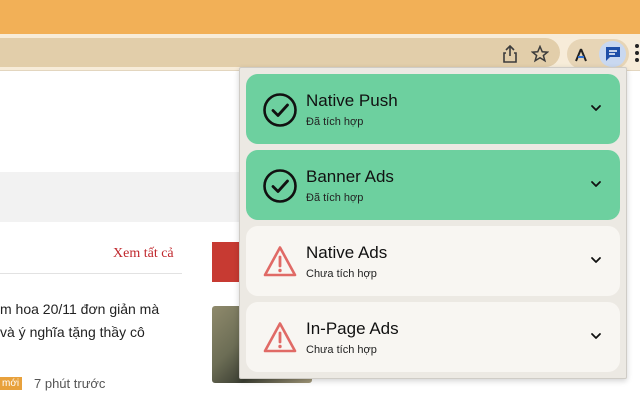 Image resolution: width=640 pixels, height=400 pixels. I want to click on article-title-line-1: m hoa 20/11 đơn giản mà, so click(79, 309).